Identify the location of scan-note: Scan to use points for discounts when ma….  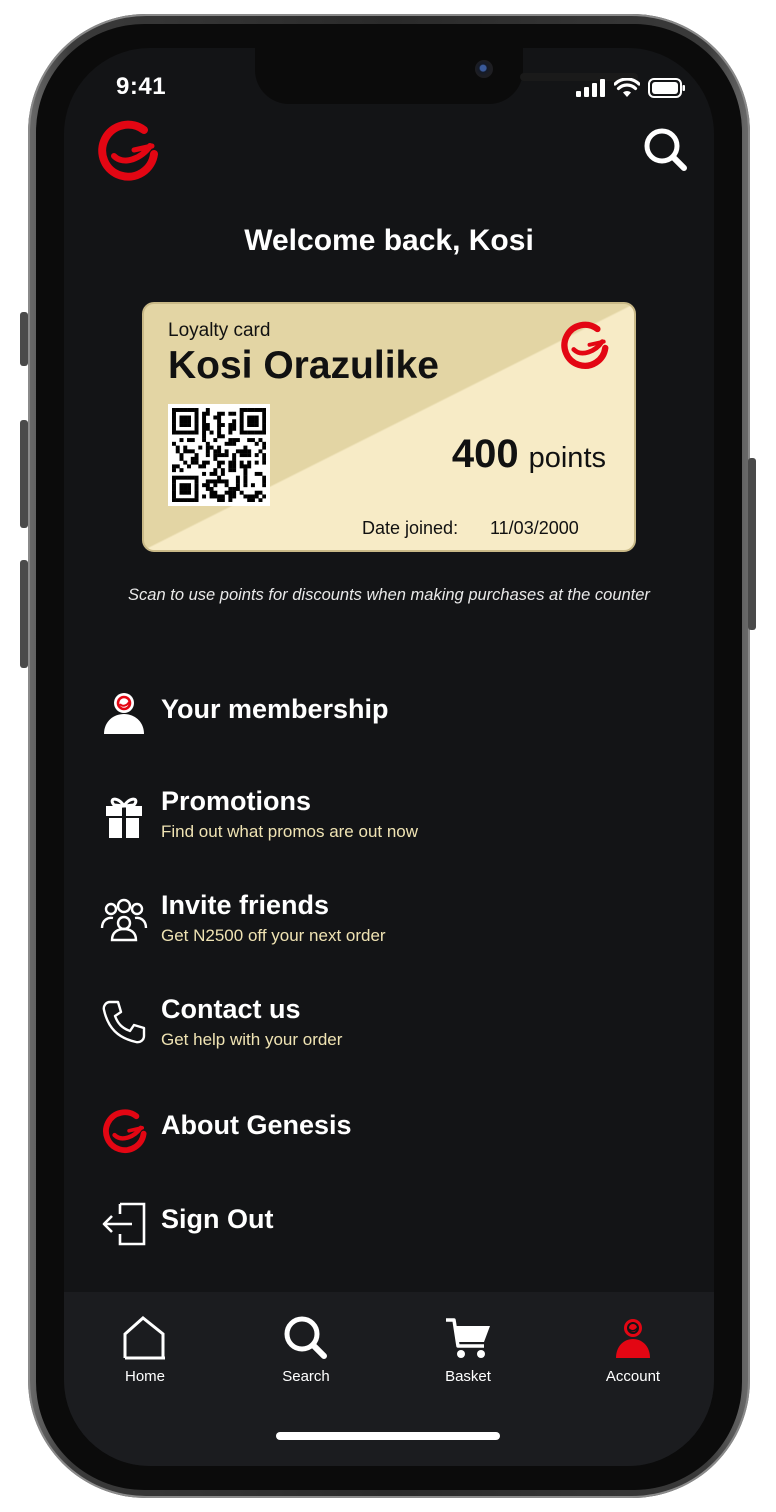
(389, 595).